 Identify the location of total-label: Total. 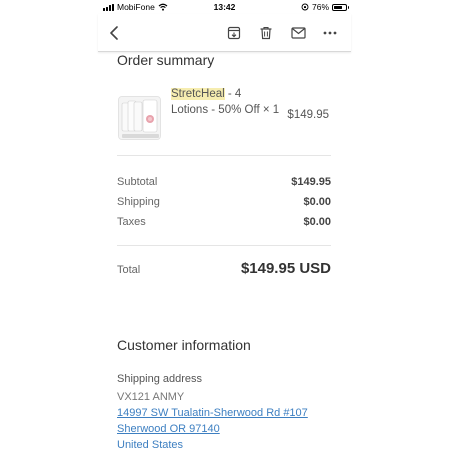
(129, 270).